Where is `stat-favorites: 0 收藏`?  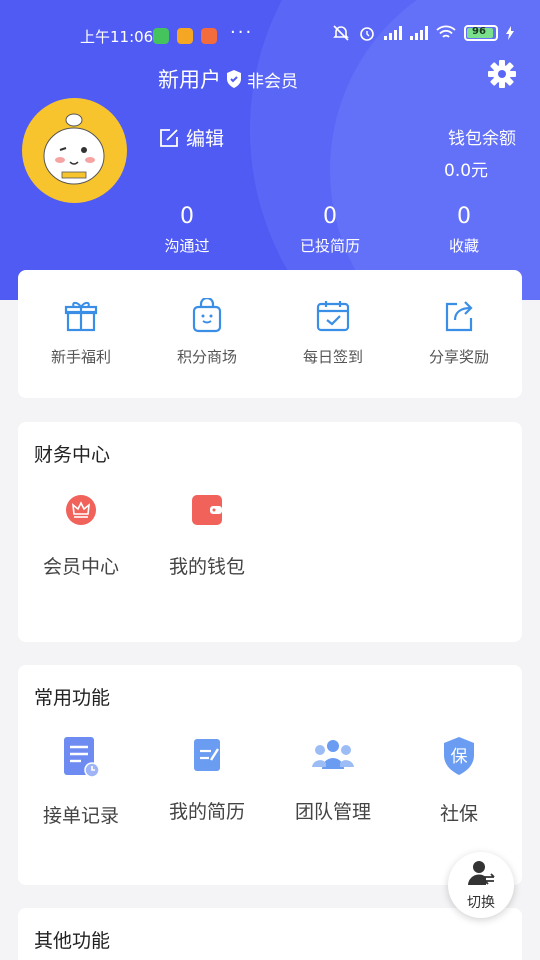
stat-favorites: 0 收藏 is located at coordinates (464, 230).